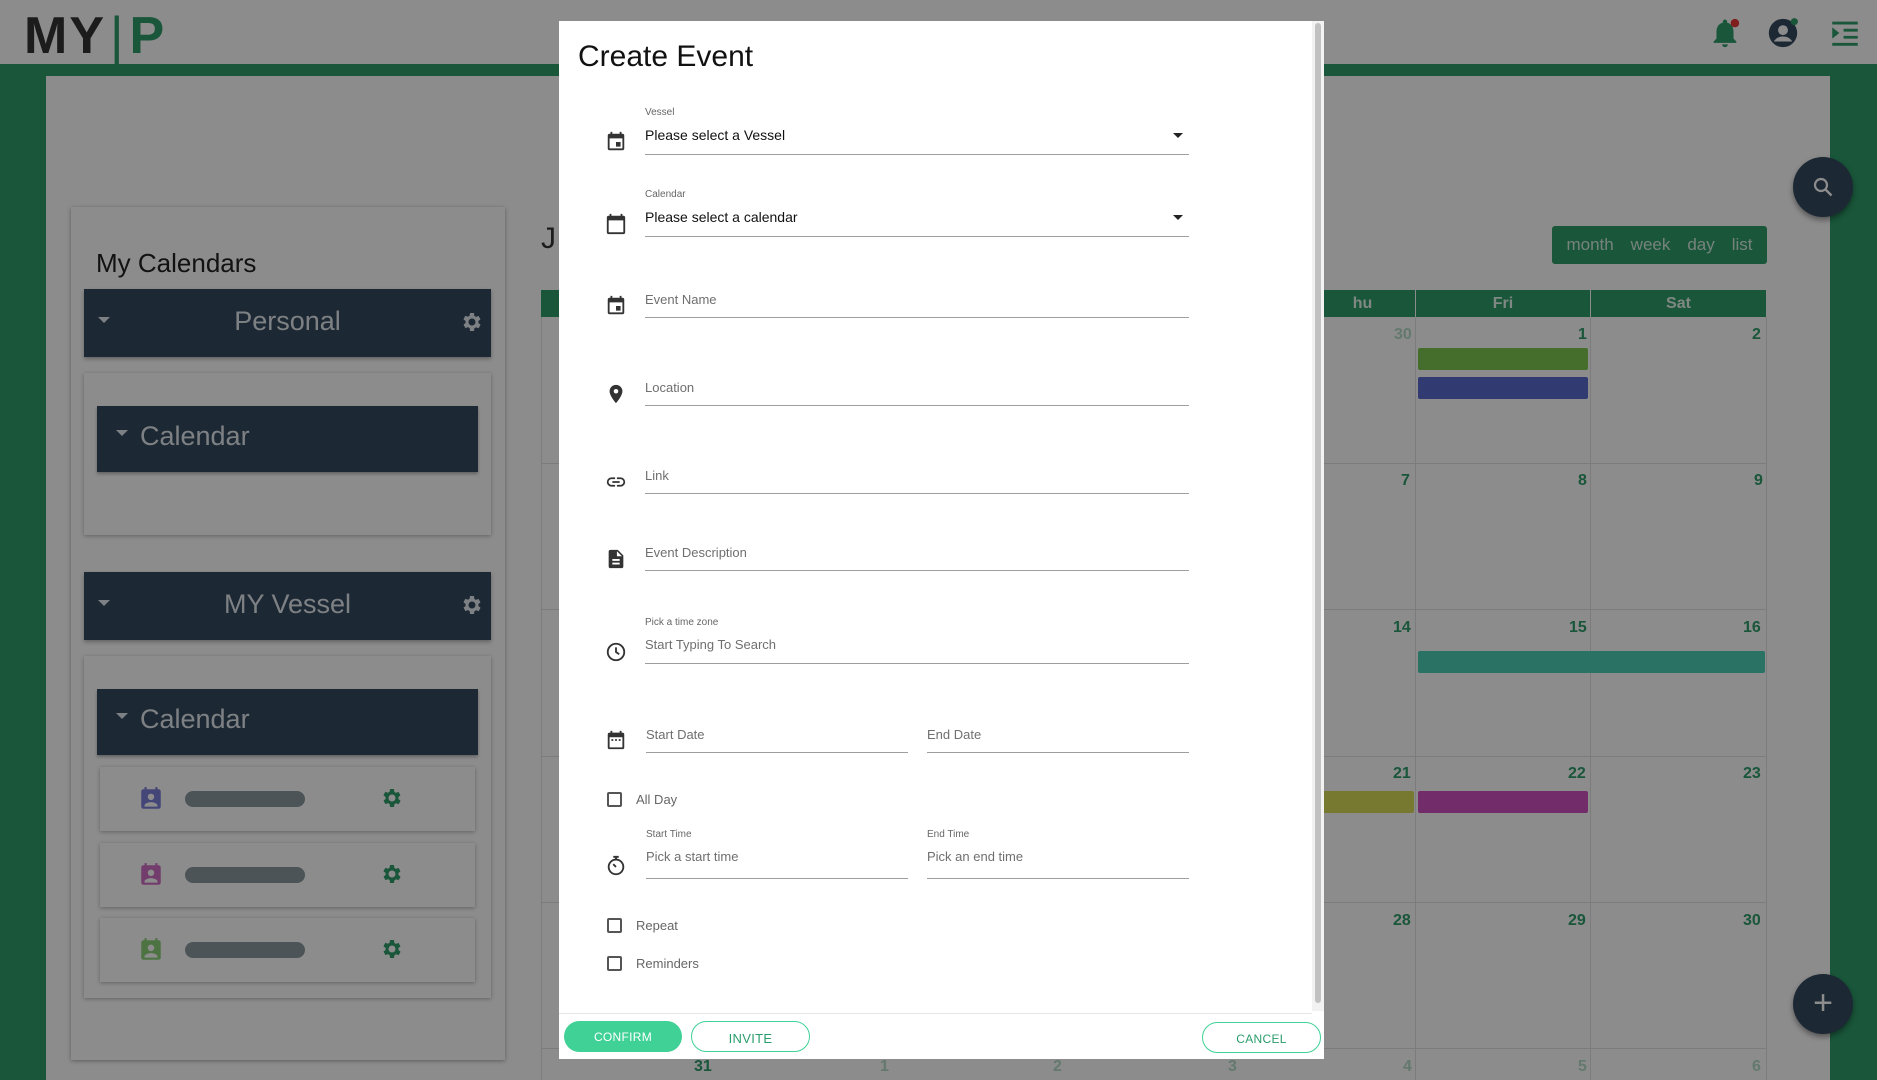  I want to click on vessel-select: Vessel Please select a Vessel, so click(917, 129).